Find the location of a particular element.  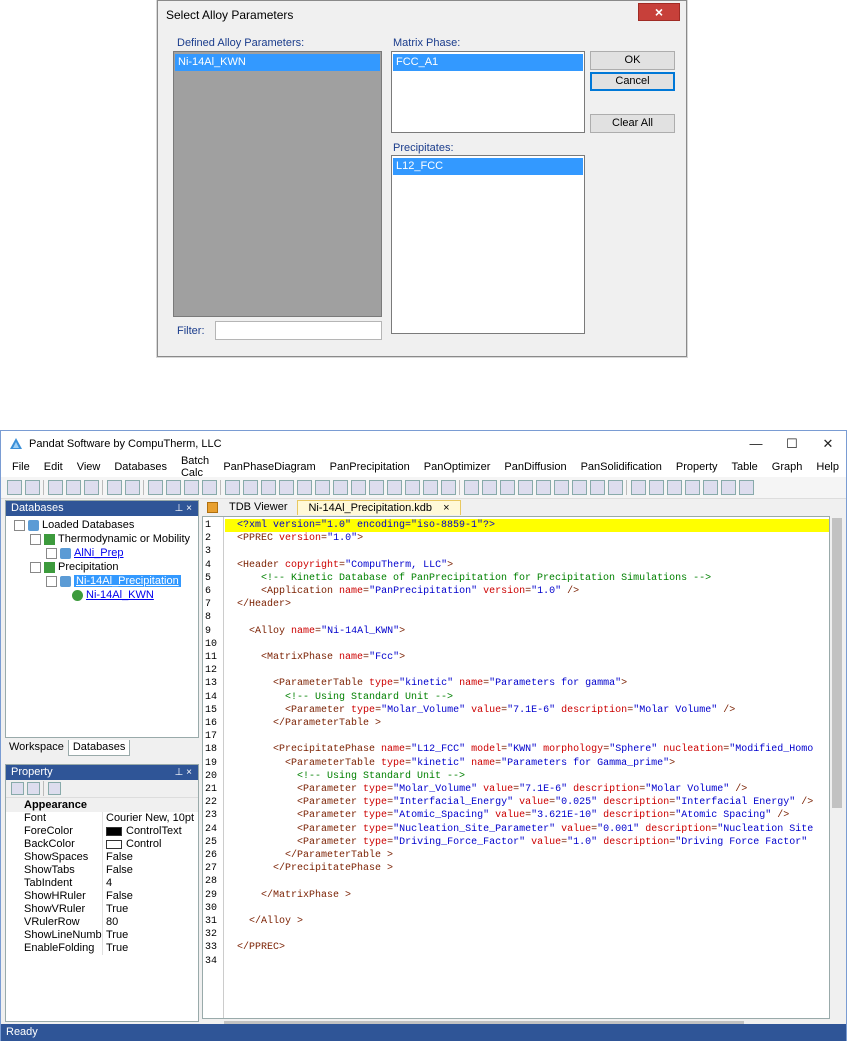

tie-line-icon is located at coordinates (579, 487).